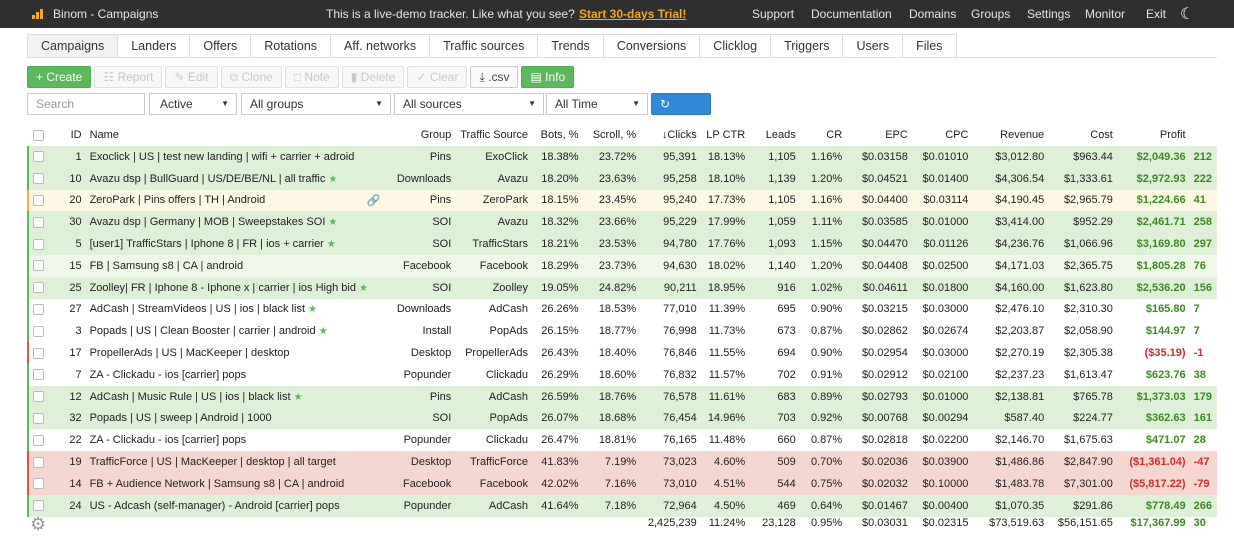  I want to click on search-input: Search, so click(86, 104).